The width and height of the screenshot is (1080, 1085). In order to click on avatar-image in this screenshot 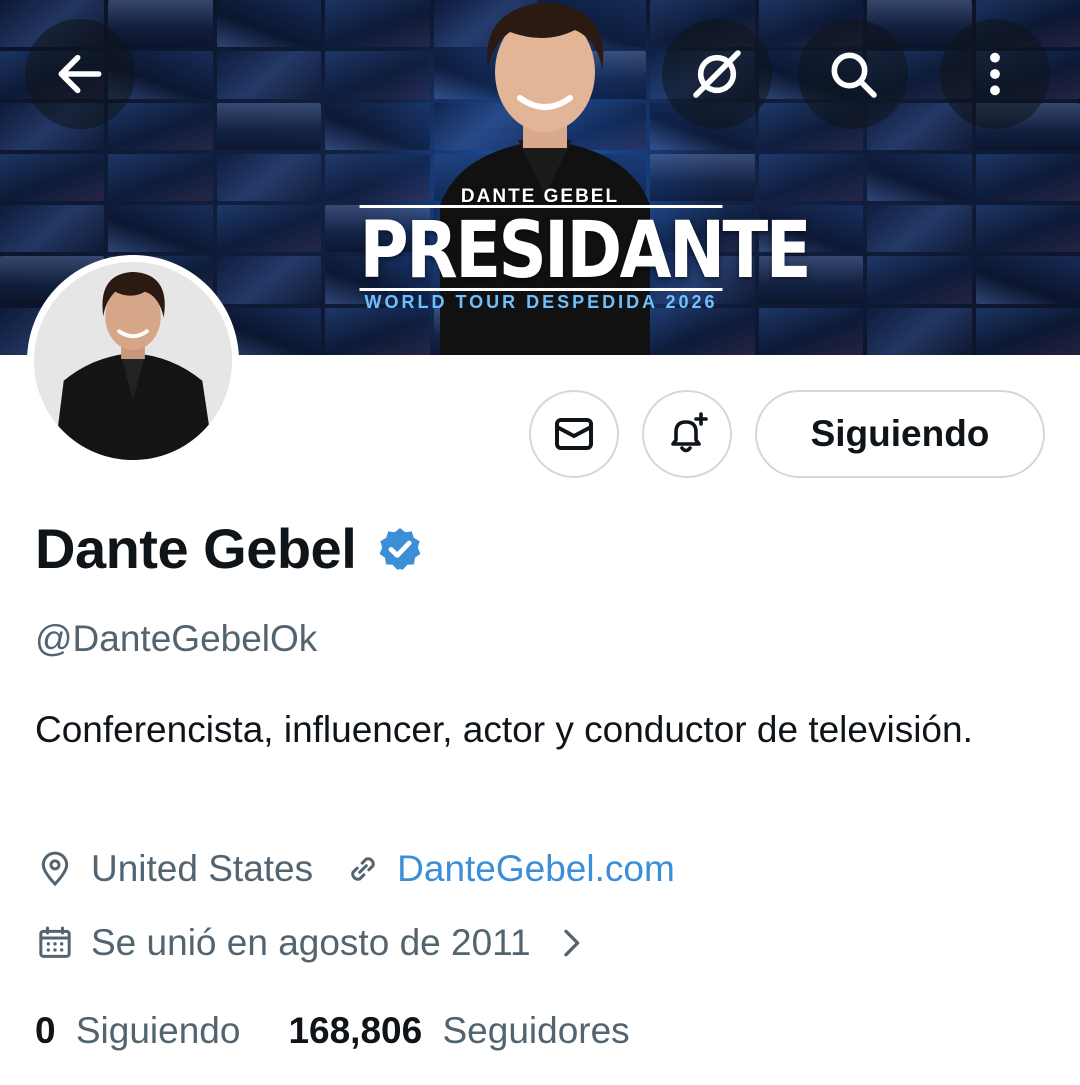, I will do `click(133, 361)`.